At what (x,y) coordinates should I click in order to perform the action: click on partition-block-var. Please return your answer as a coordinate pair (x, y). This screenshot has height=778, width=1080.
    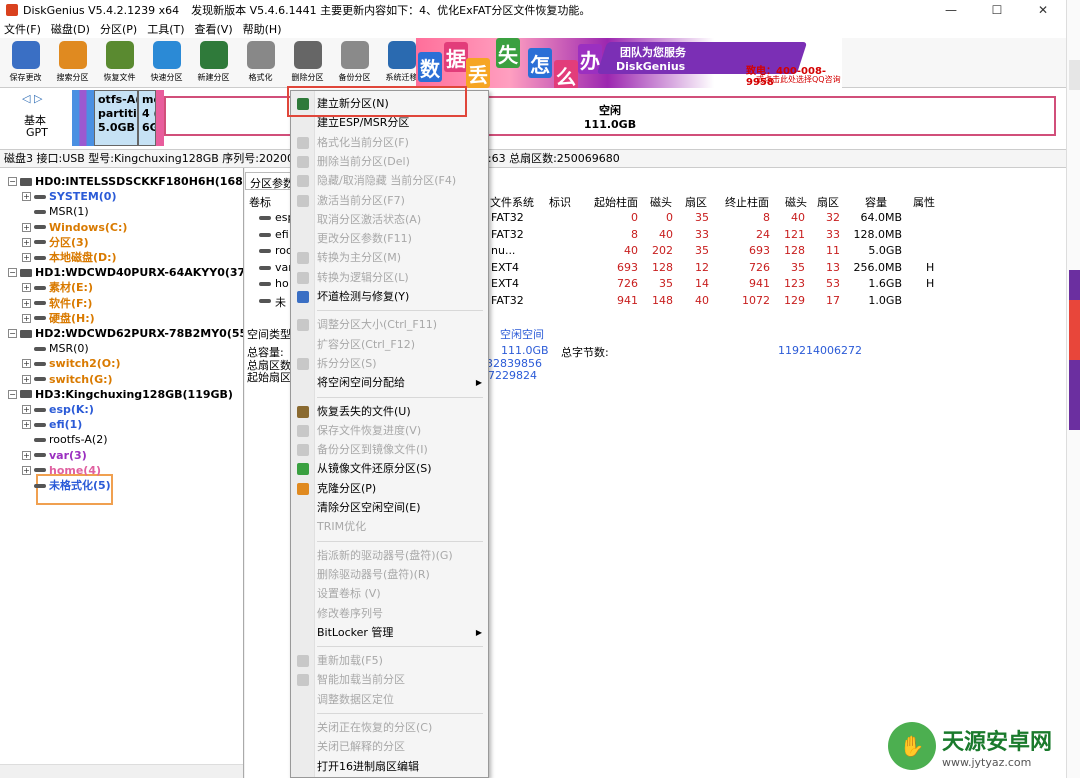
    Looking at the image, I should click on (160, 118).